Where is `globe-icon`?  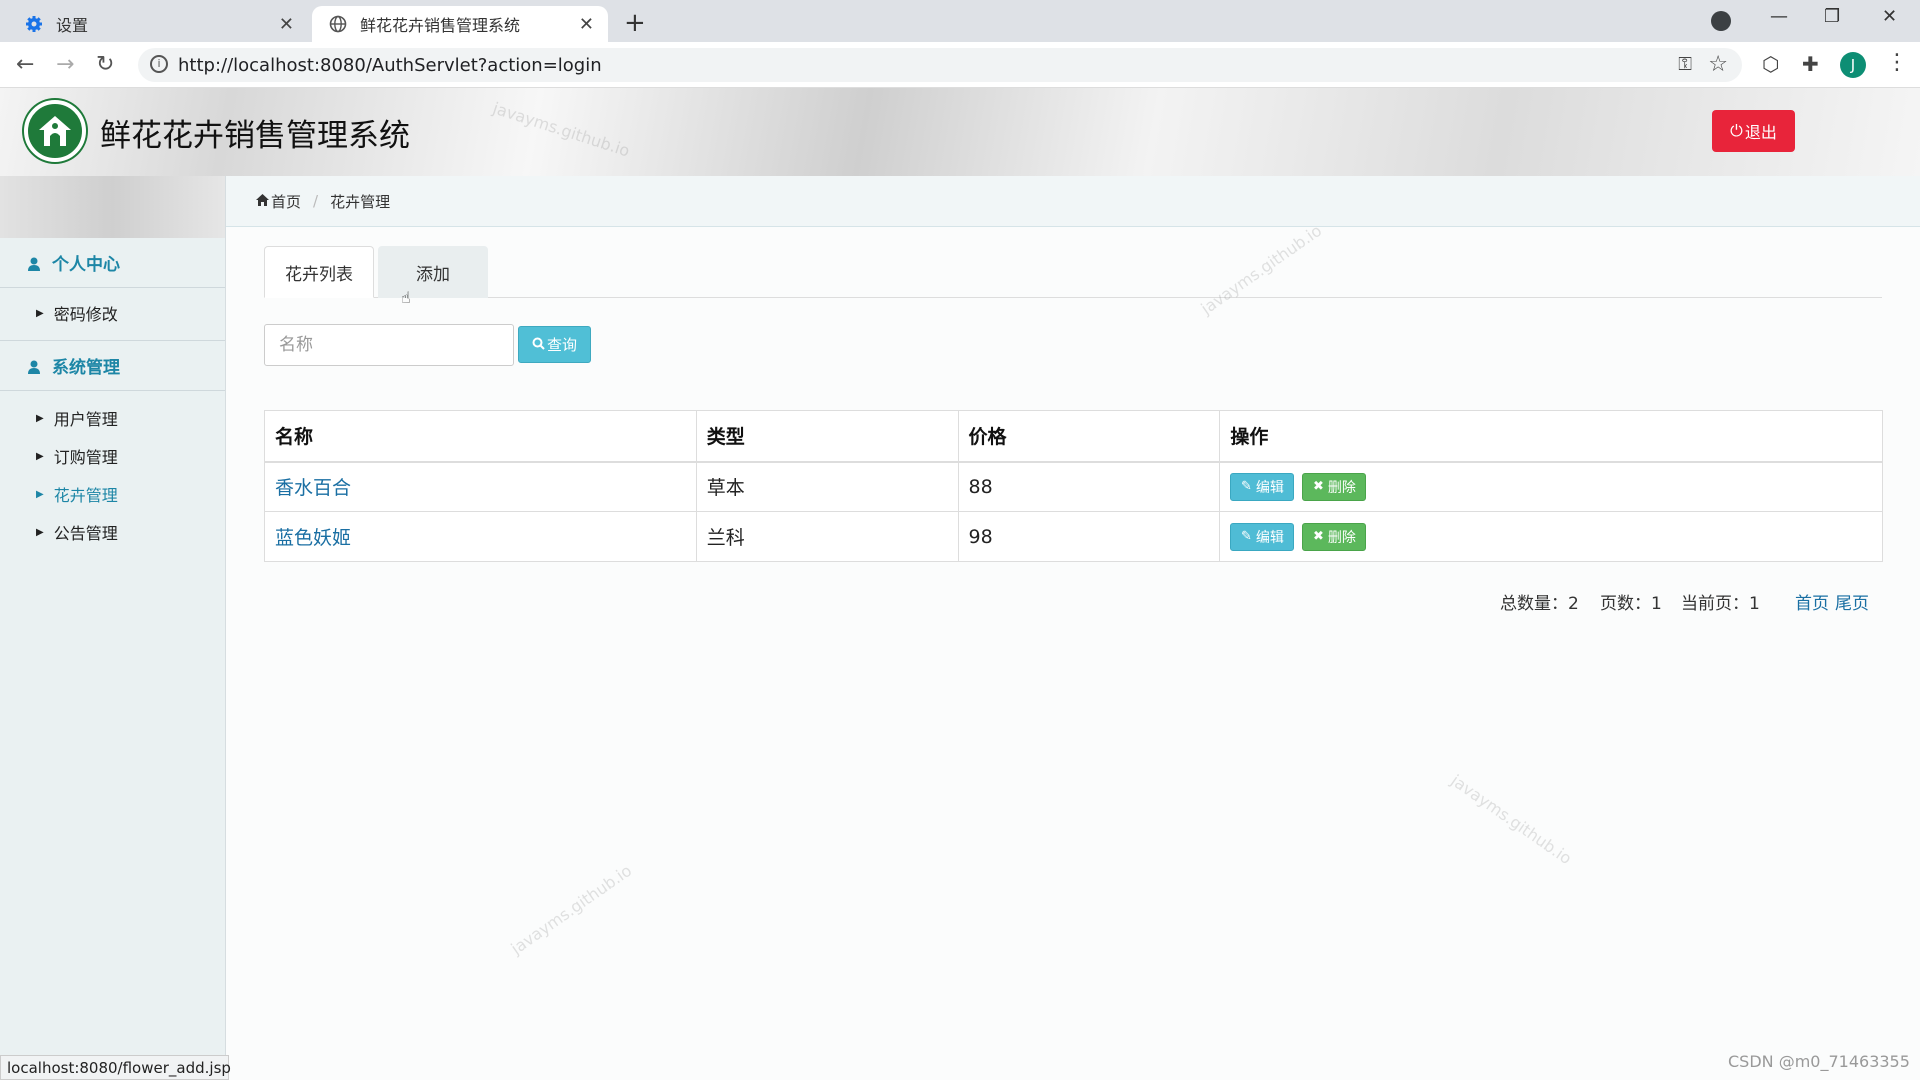 globe-icon is located at coordinates (338, 24).